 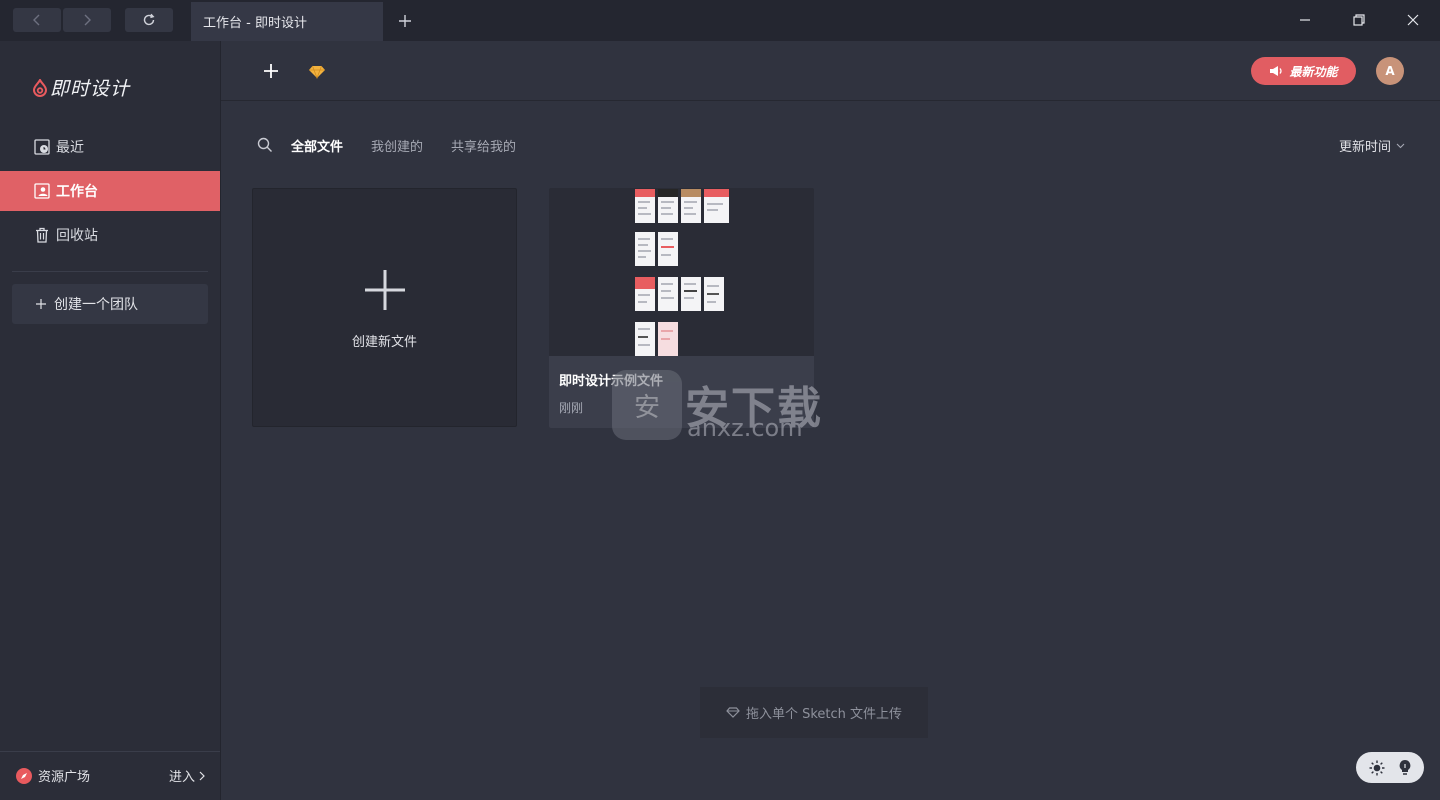 I want to click on chevron-down-icon, so click(x=1400, y=145).